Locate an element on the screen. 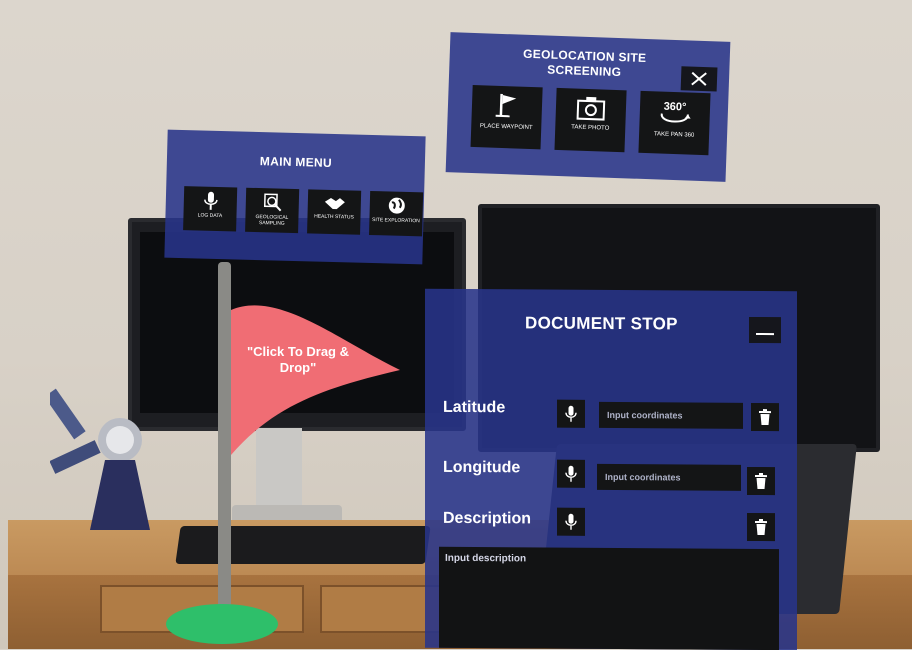 The height and width of the screenshot is (650, 912). description-label: Description is located at coordinates (487, 518).